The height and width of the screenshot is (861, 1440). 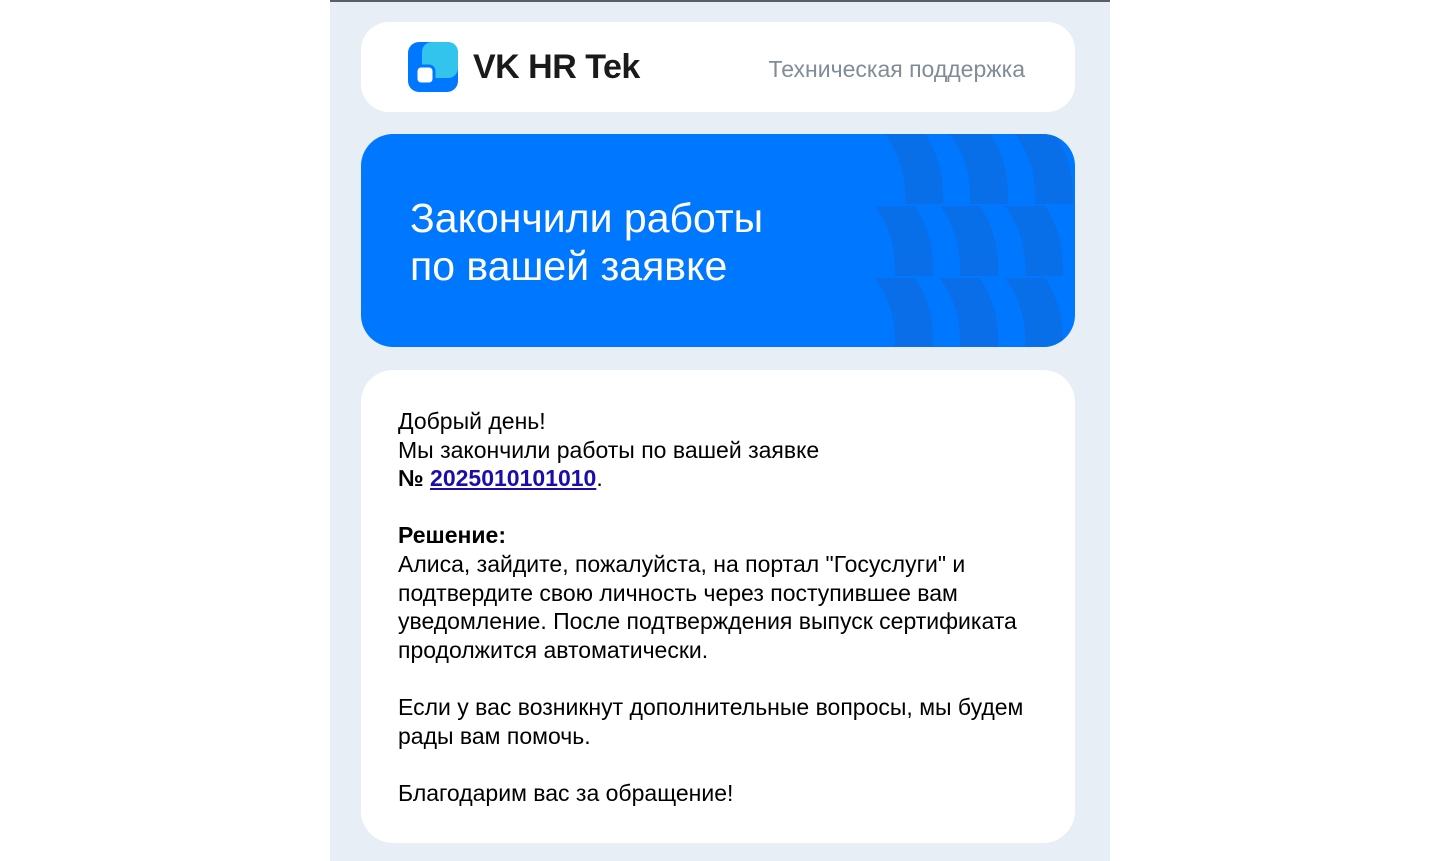 I want to click on banner-title: Закончили работы по вашей заявке, so click(x=586, y=242).